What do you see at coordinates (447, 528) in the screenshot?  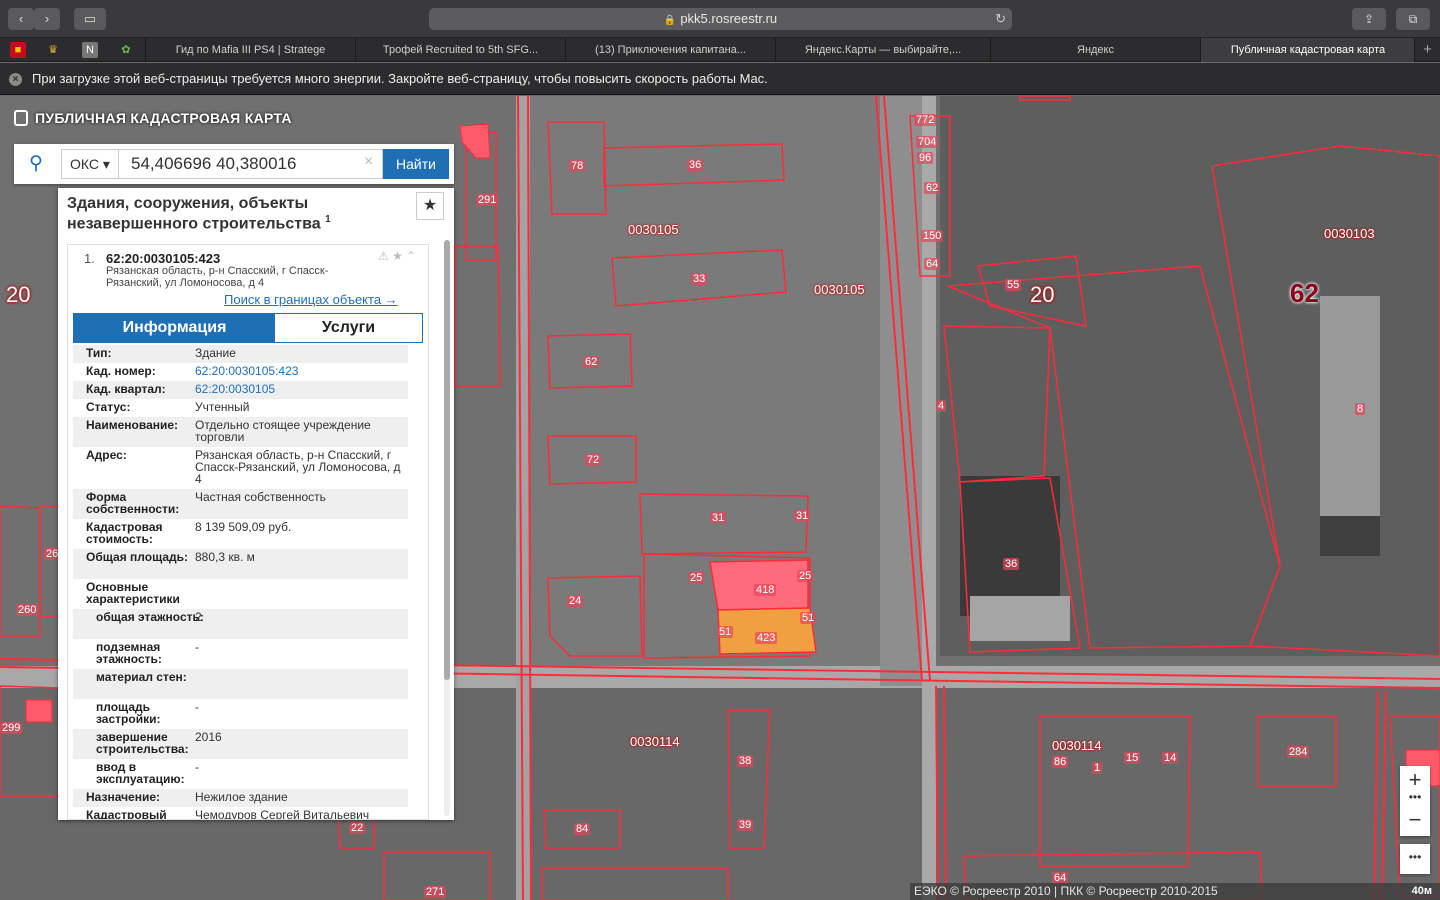 I see `panel-scrollbar` at bounding box center [447, 528].